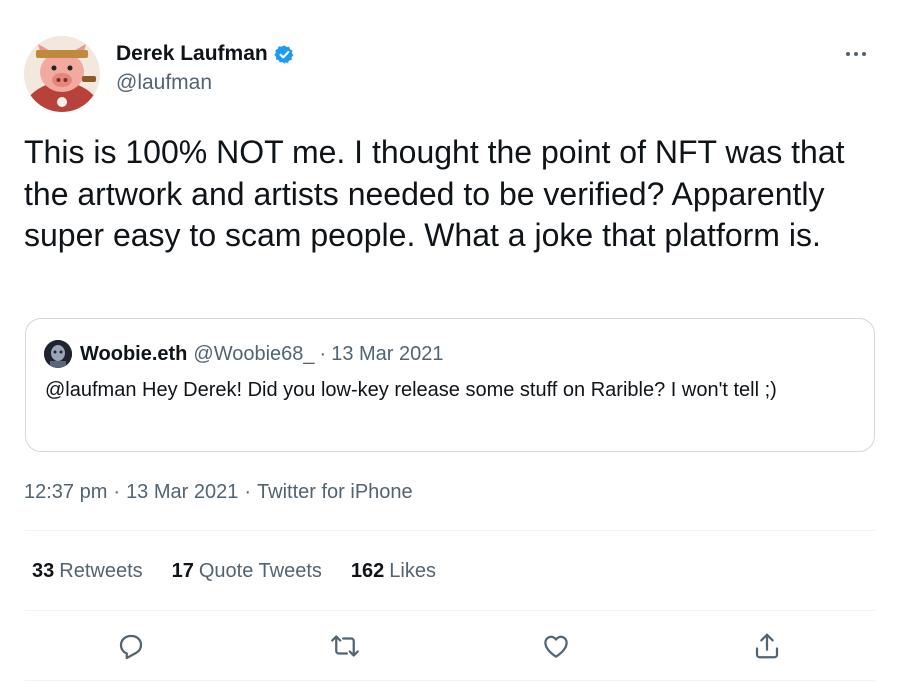 The height and width of the screenshot is (682, 898). I want to click on likes-label: Likes, so click(412, 570).